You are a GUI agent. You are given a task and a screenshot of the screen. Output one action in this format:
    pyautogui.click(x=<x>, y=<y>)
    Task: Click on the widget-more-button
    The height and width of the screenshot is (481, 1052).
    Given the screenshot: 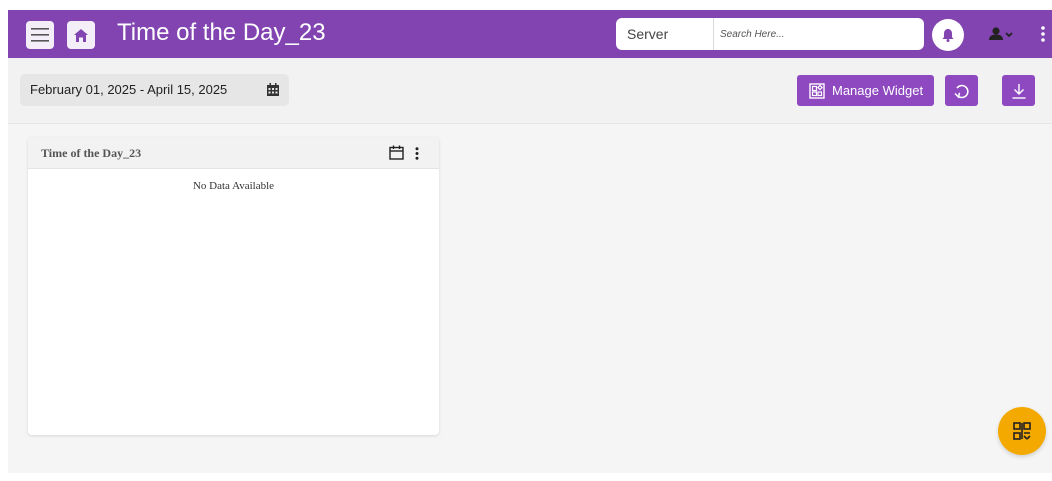 What is the action you would take?
    pyautogui.click(x=417, y=153)
    